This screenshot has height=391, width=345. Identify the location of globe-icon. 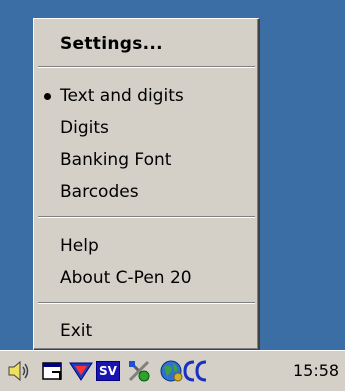
(171, 371).